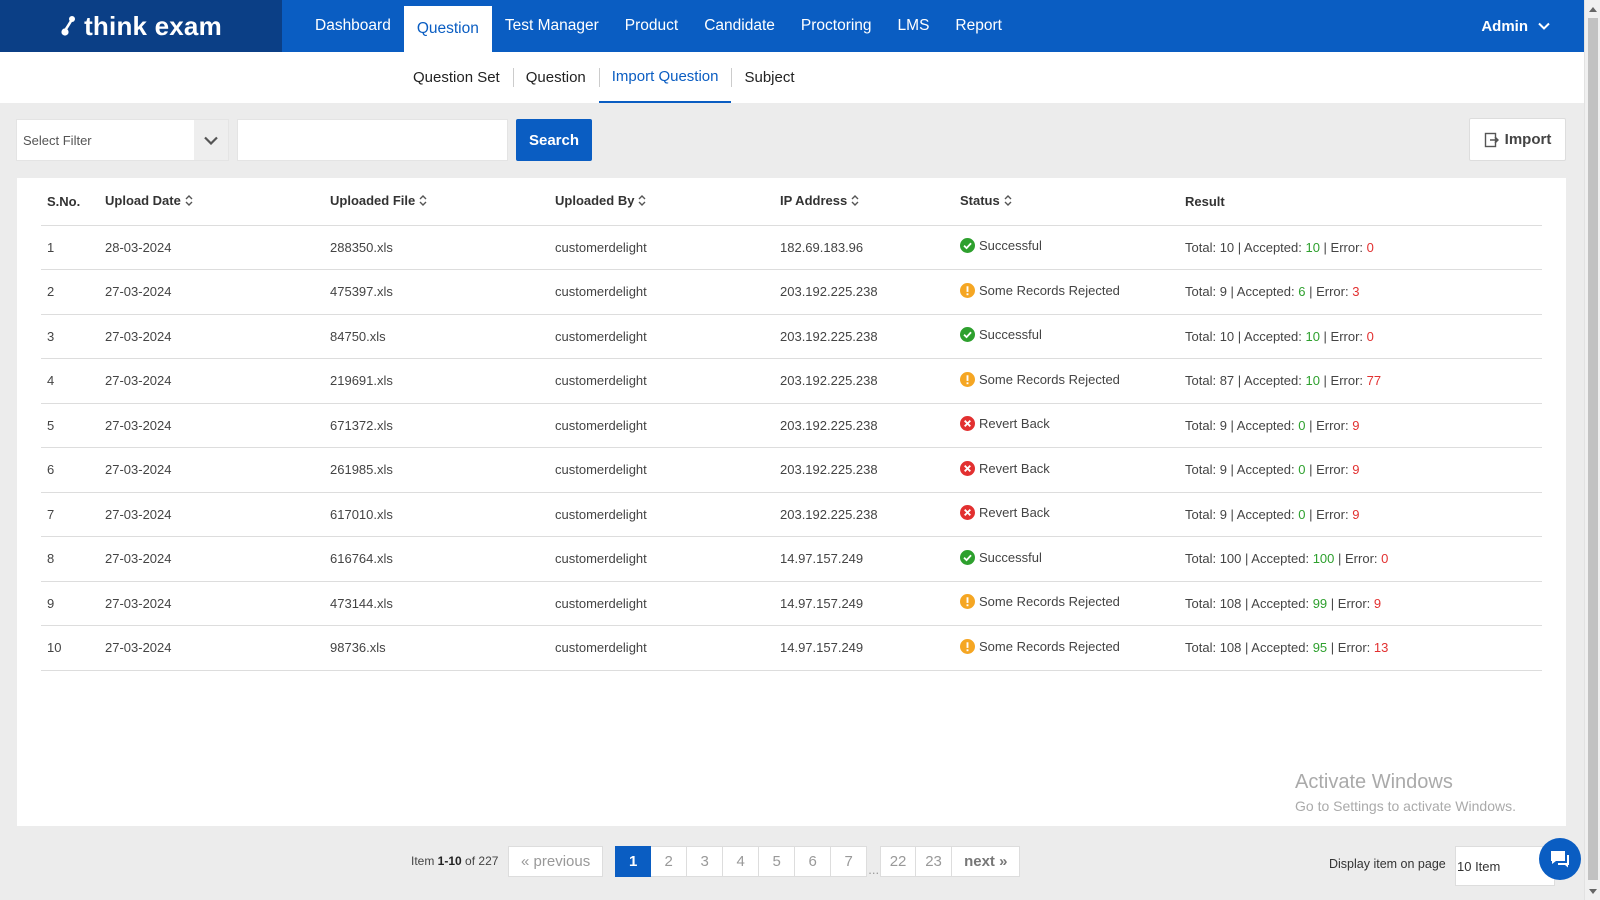  I want to click on status-text: Successful, so click(1010, 246).